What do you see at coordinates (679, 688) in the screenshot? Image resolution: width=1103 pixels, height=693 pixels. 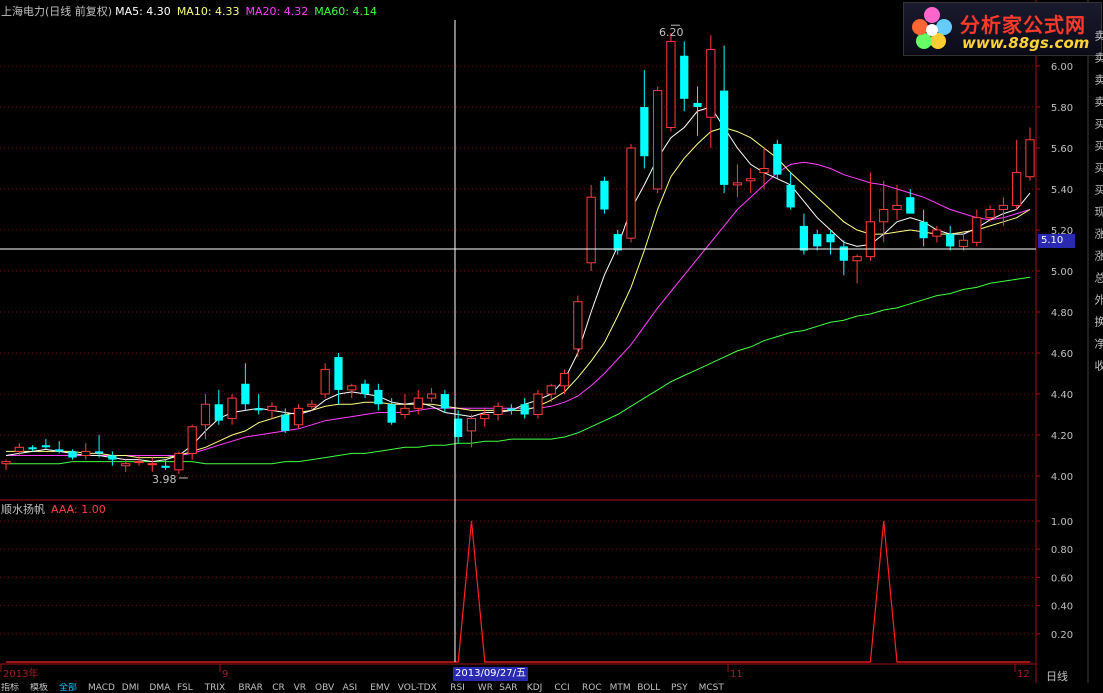 I see `indicator-tab: PSY` at bounding box center [679, 688].